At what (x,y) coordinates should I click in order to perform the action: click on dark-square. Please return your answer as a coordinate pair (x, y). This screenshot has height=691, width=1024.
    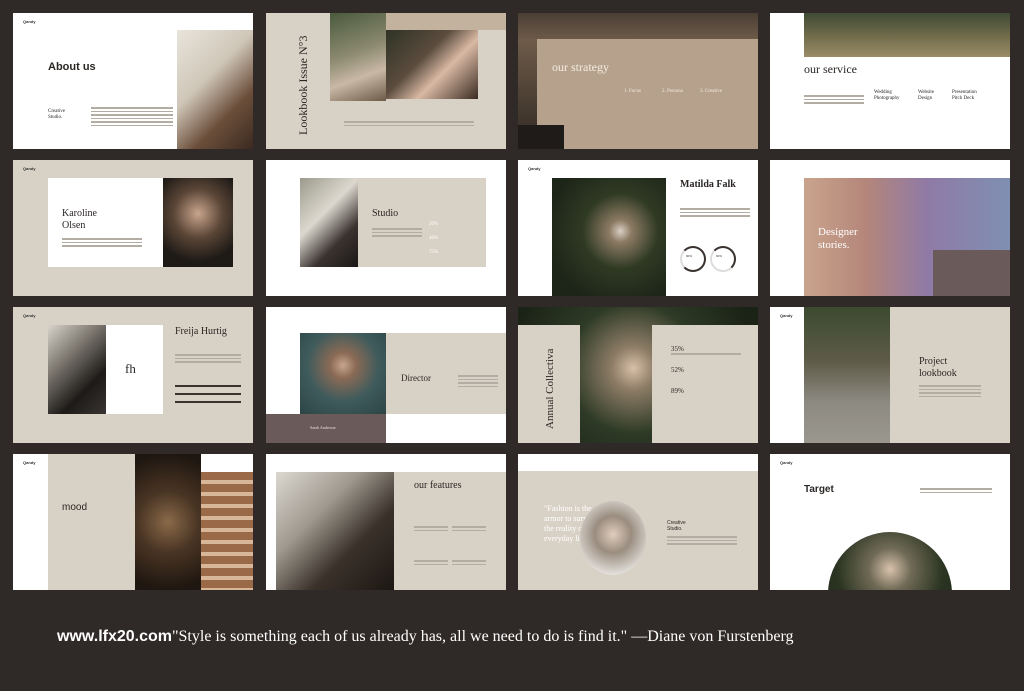
    Looking at the image, I should click on (541, 137).